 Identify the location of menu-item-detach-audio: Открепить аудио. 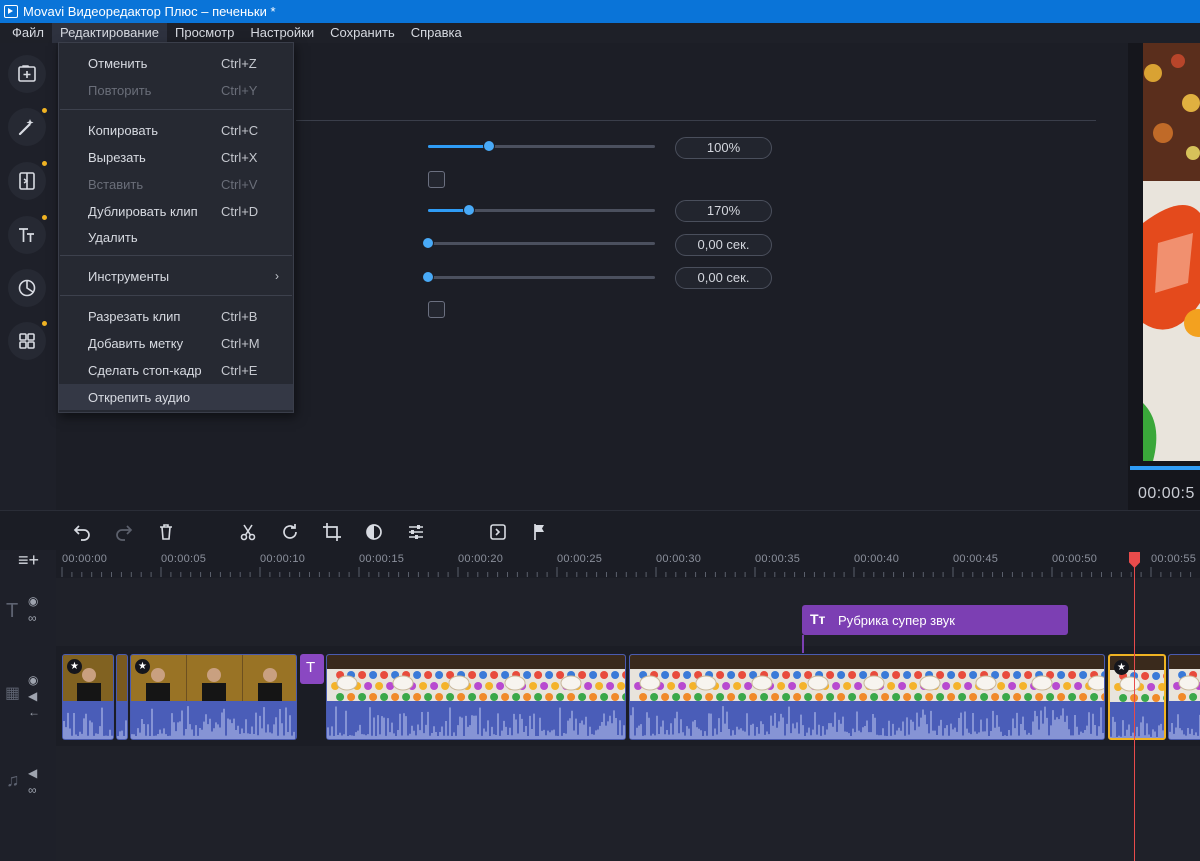
(176, 397).